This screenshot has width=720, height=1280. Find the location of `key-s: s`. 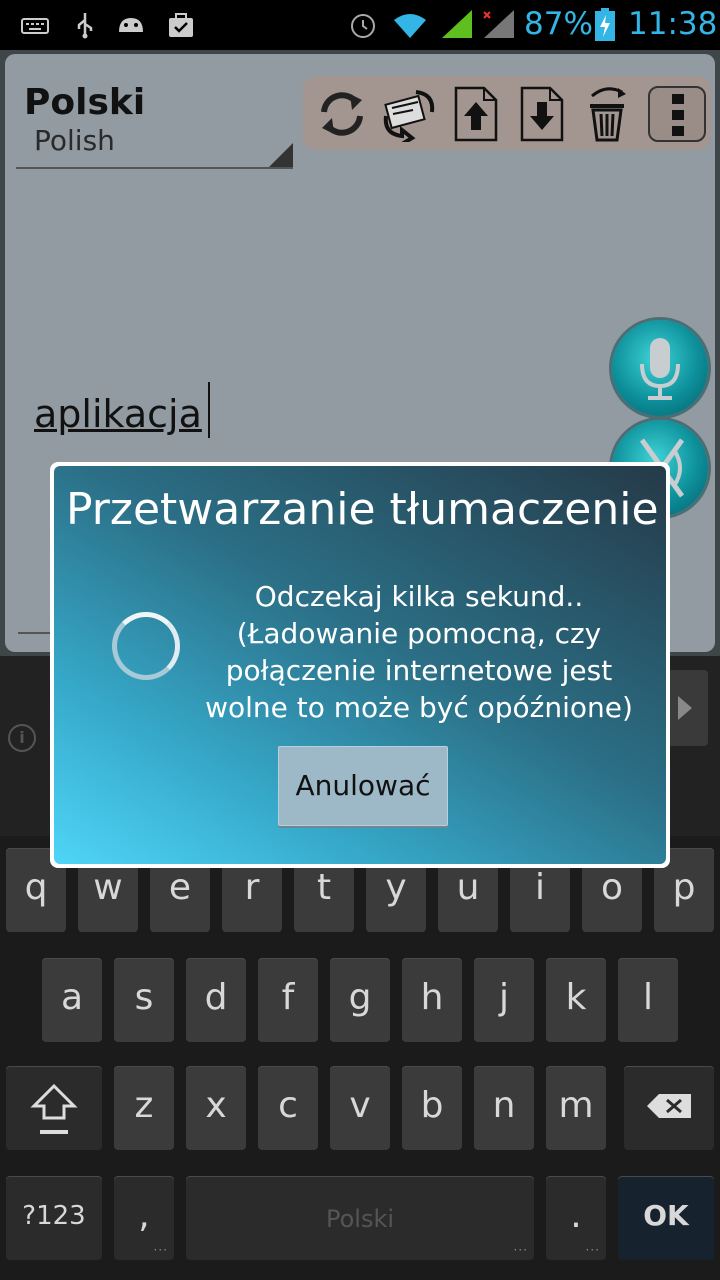

key-s: s is located at coordinates (144, 1000).